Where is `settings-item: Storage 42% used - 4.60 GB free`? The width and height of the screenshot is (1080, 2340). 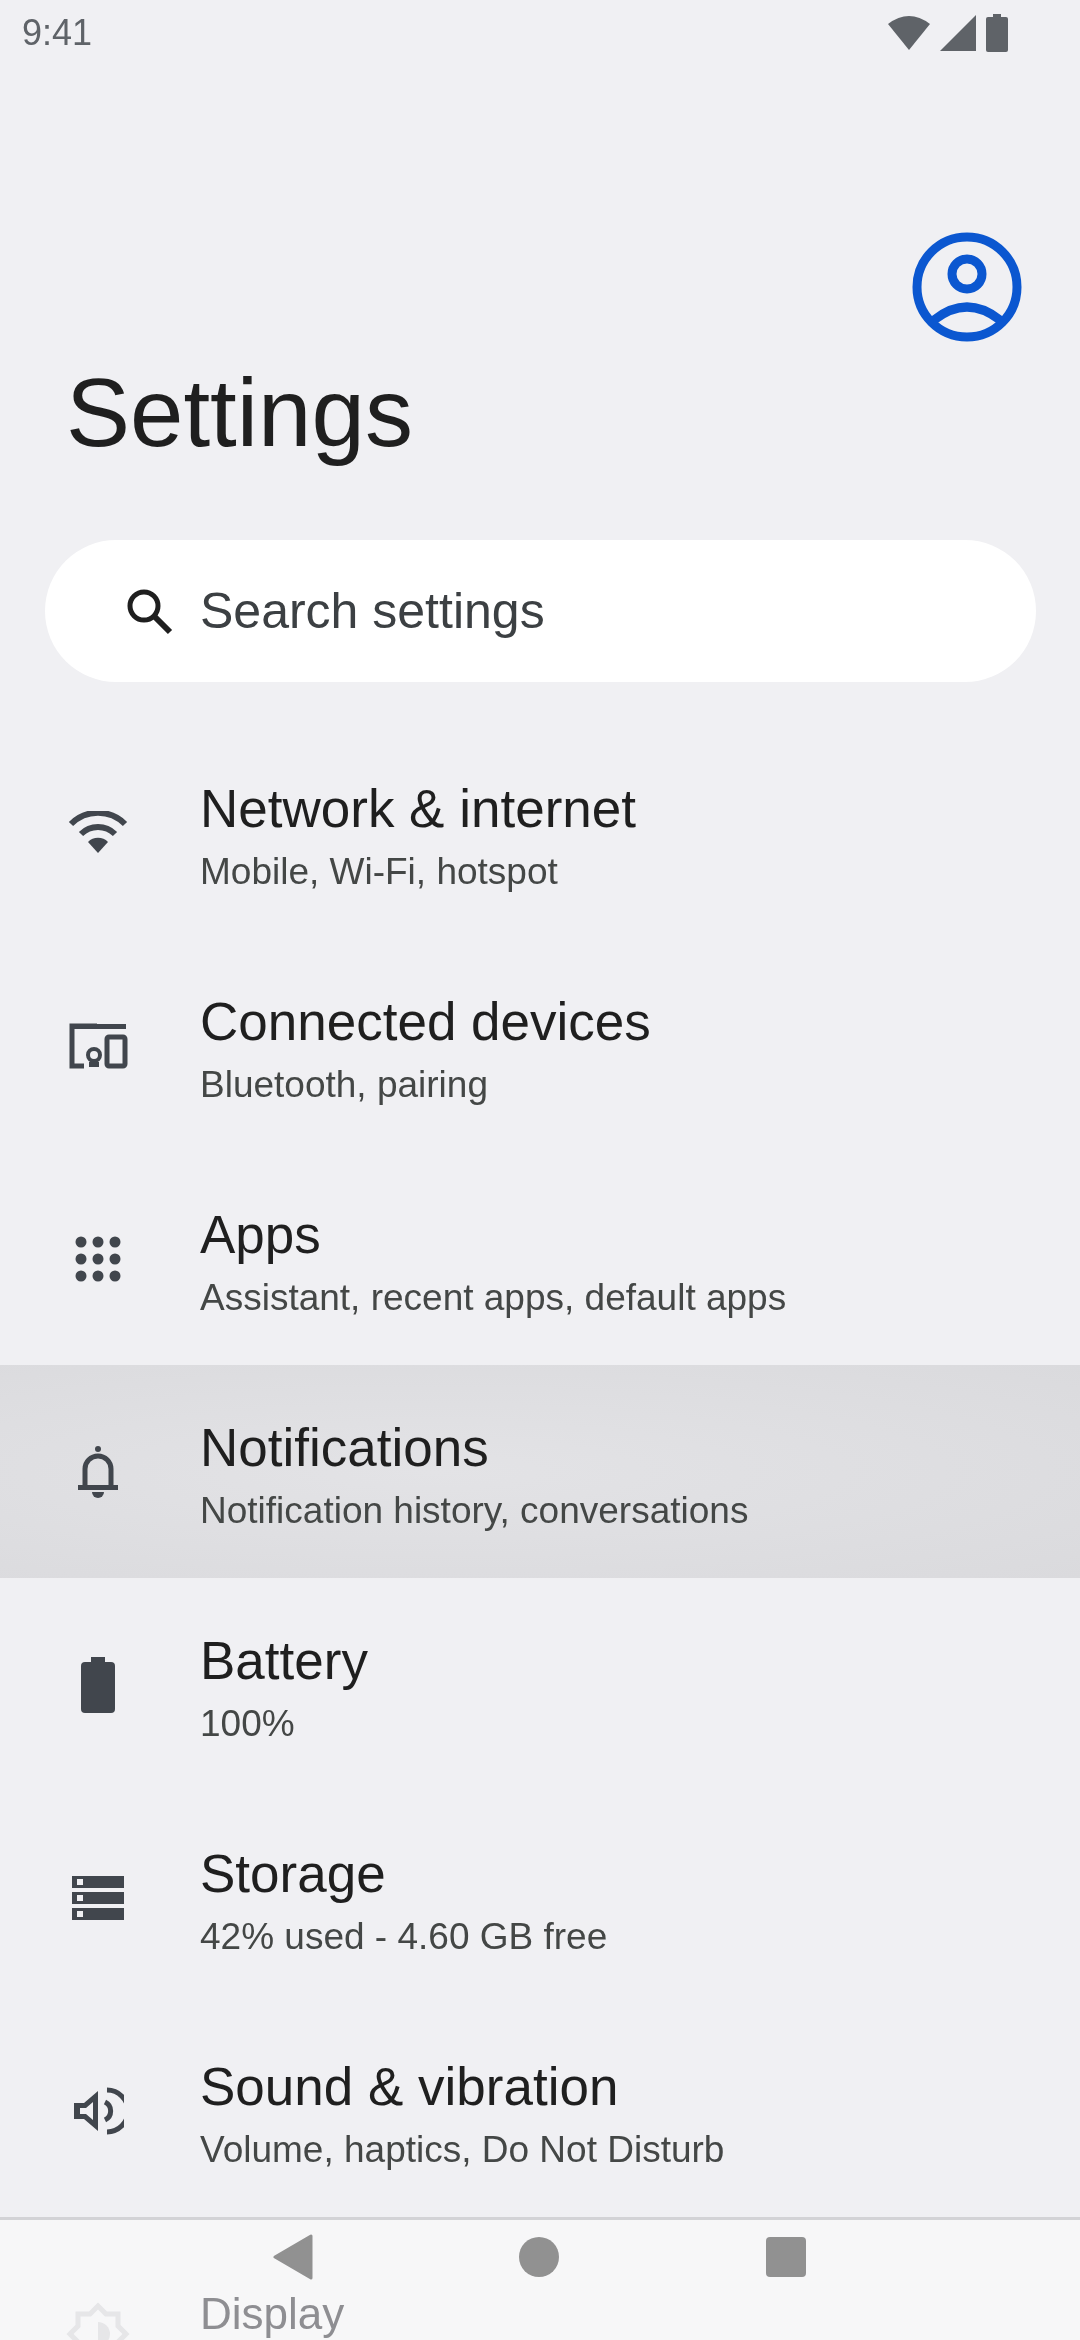 settings-item: Storage 42% used - 4.60 GB free is located at coordinates (540, 1897).